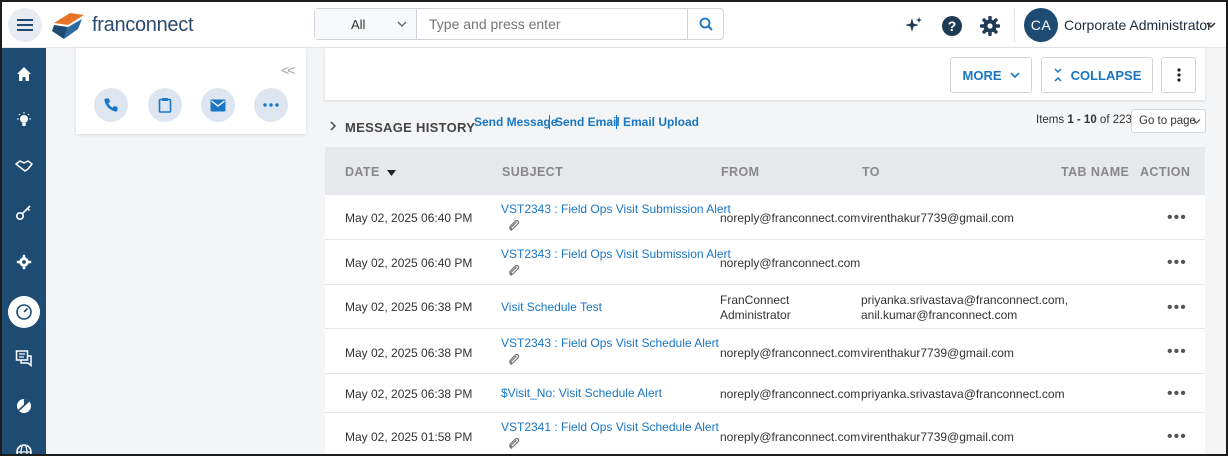 The image size is (1228, 456). Describe the element at coordinates (271, 105) in the screenshot. I see `more-icon` at that location.